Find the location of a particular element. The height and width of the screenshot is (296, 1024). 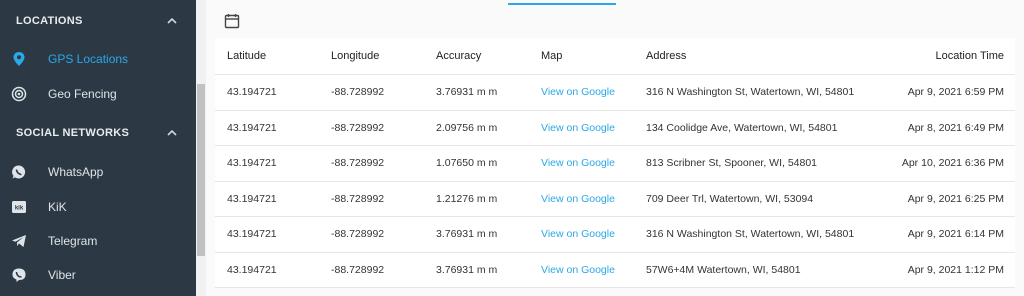

sidebar-item-geo-fencing: Geo Fencing is located at coordinates (98, 94).